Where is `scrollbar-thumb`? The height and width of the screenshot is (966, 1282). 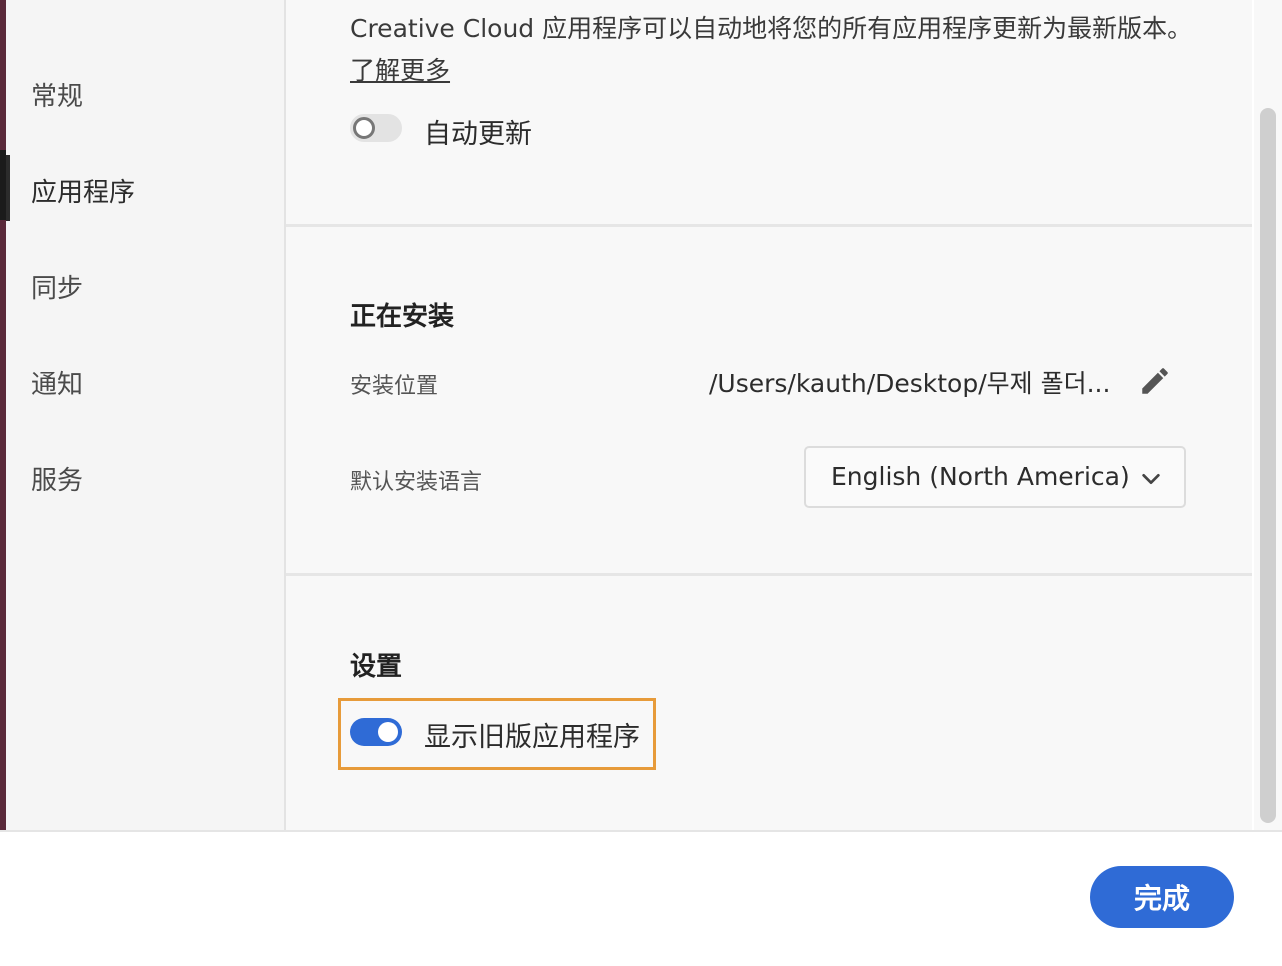
scrollbar-thumb is located at coordinates (1268, 465).